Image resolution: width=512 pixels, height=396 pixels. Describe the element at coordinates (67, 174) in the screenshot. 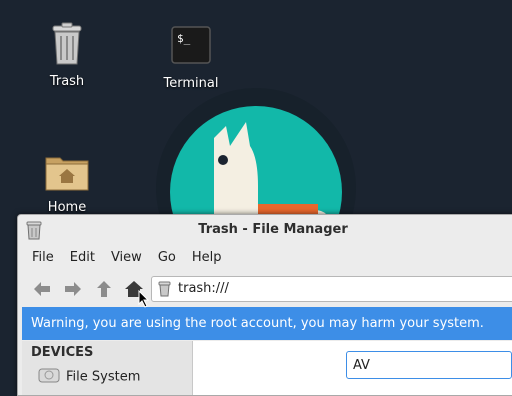

I see `home-folder-icon` at that location.